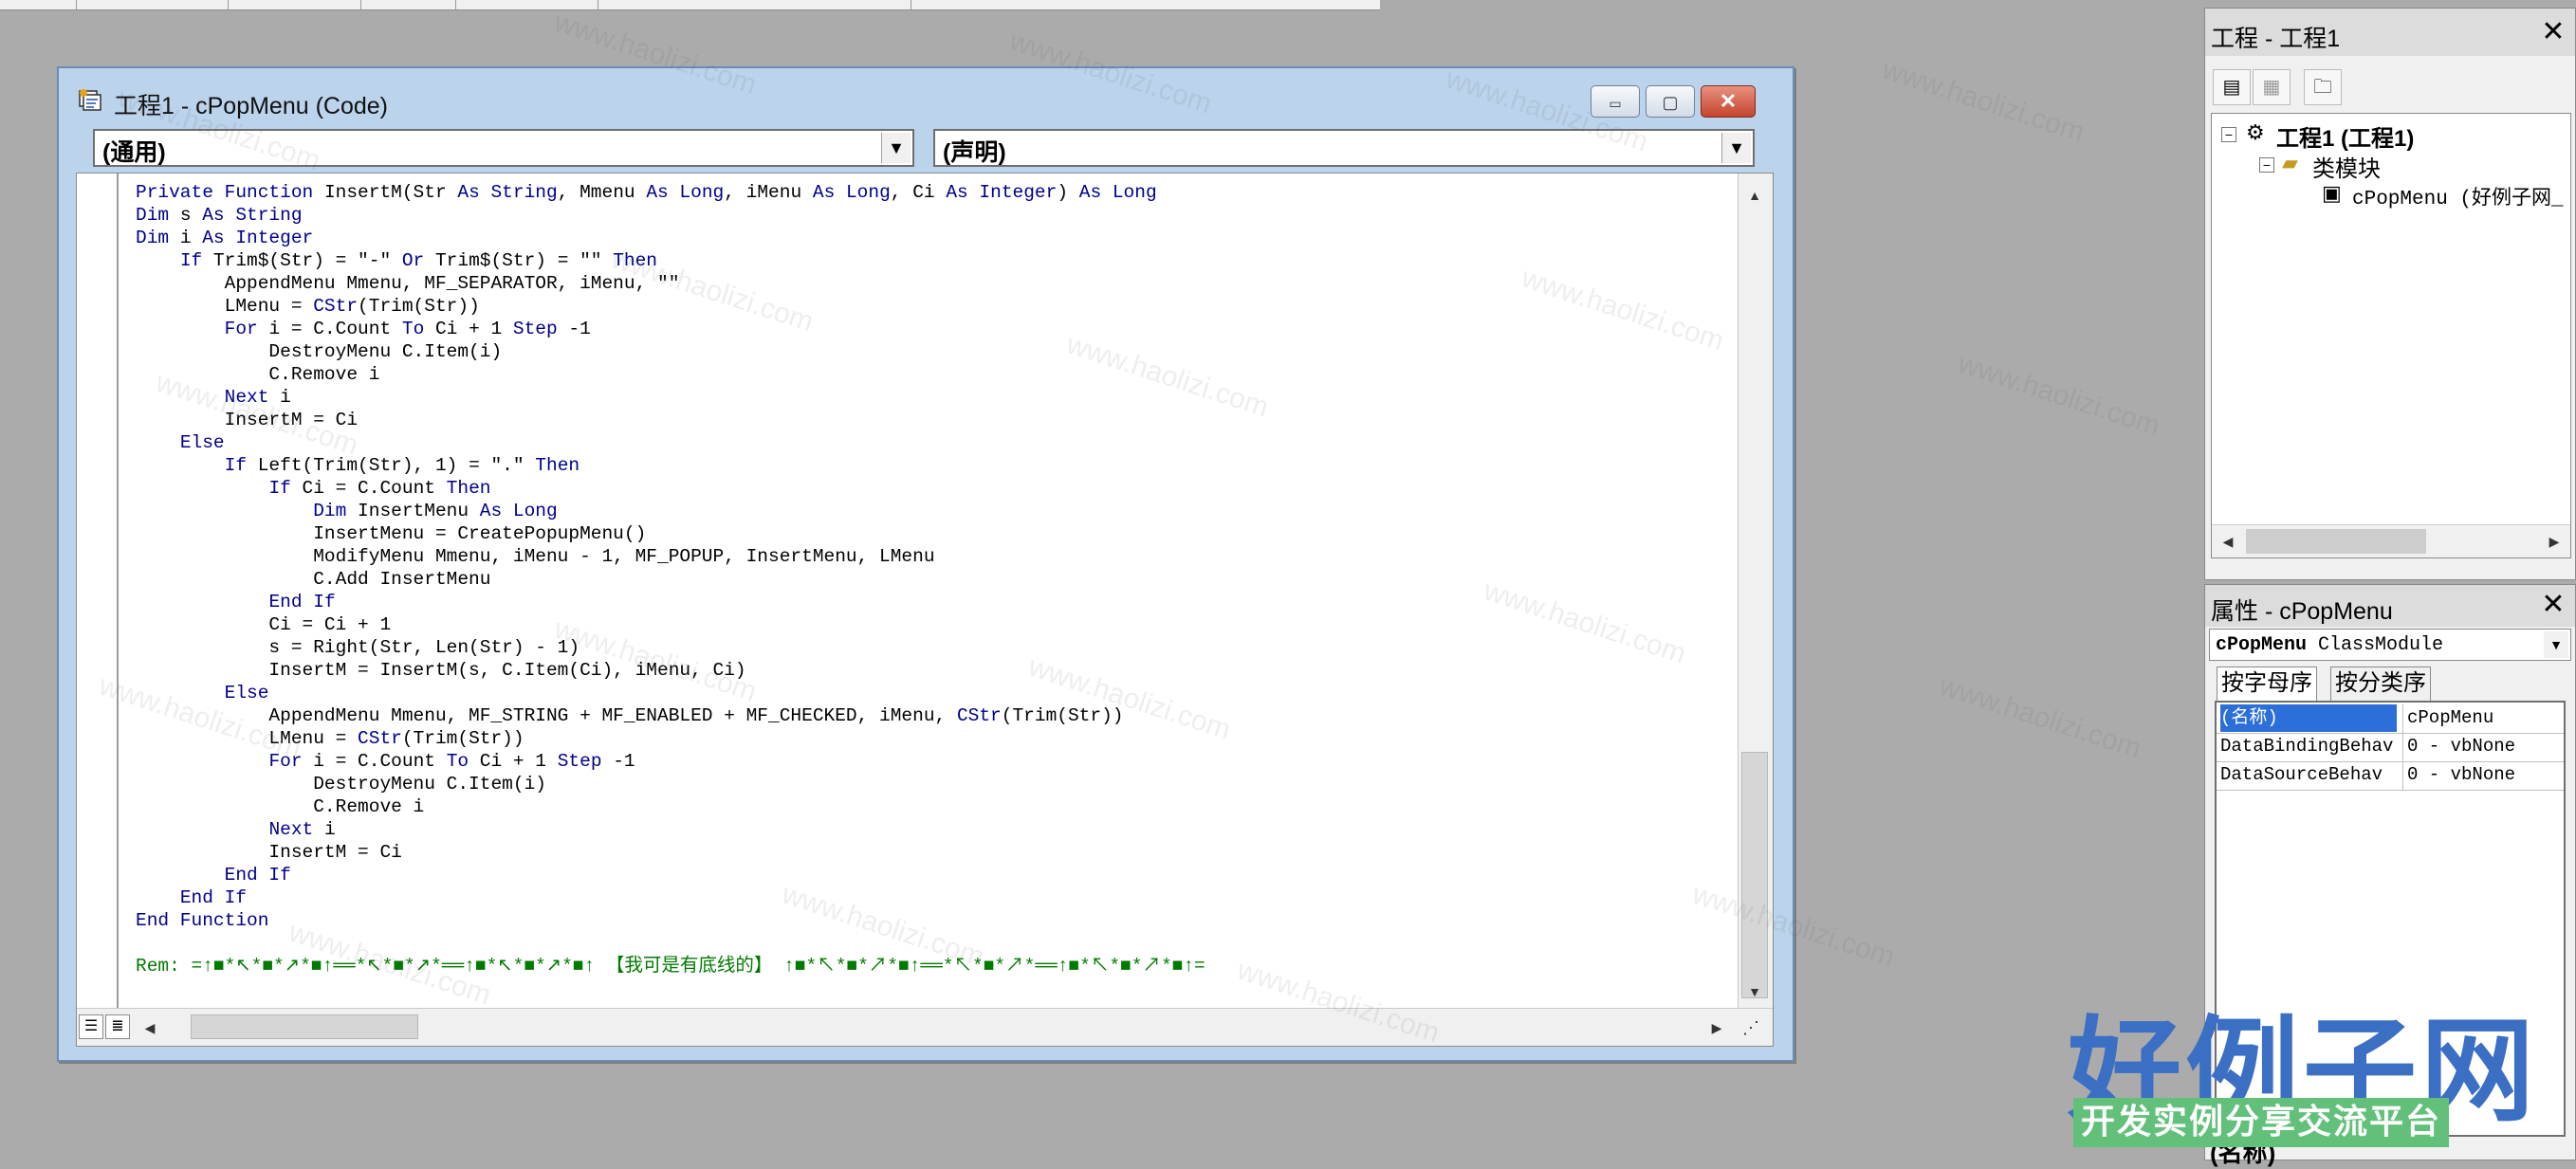  What do you see at coordinates (252, 215) in the screenshot?
I see `code-token: As String` at bounding box center [252, 215].